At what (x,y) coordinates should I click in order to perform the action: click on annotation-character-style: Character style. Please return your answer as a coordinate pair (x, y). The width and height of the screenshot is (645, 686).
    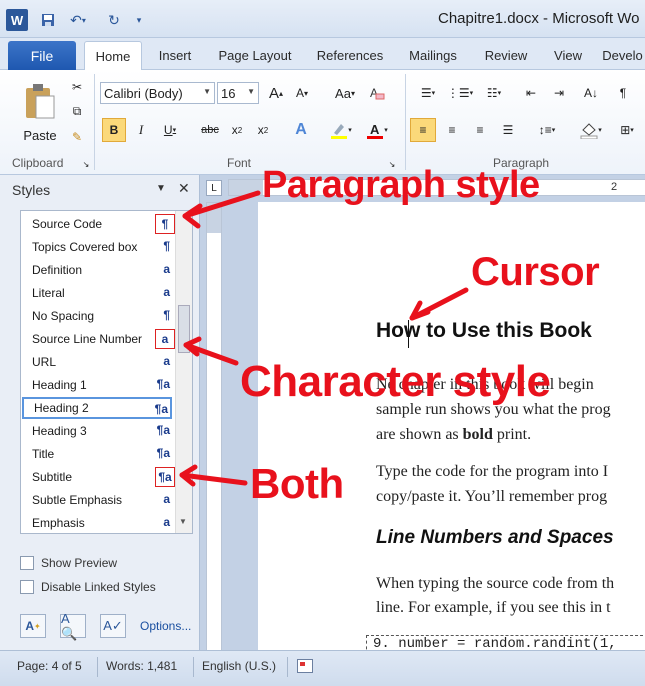
    Looking at the image, I should click on (395, 381).